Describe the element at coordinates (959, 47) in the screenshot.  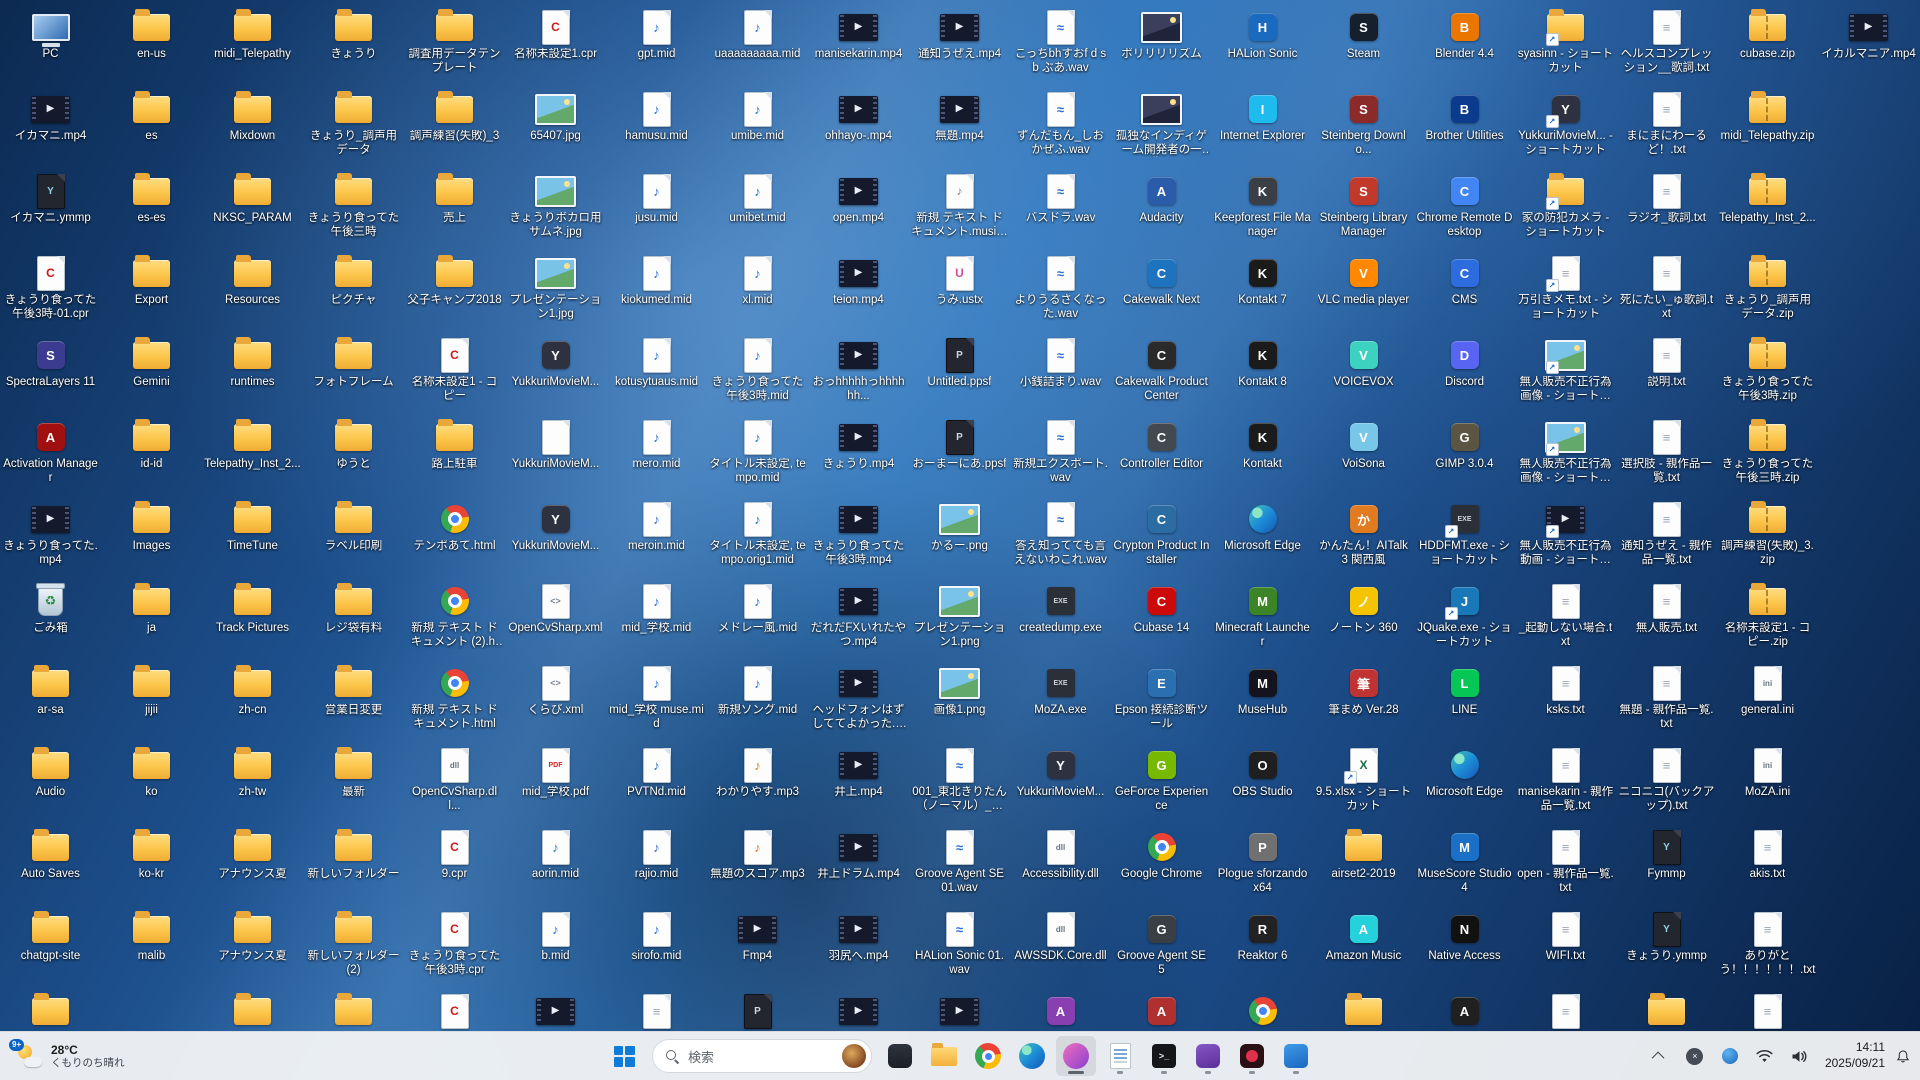
I see `desktop-icon: ▶ 通知うぜえ.mp4` at that location.